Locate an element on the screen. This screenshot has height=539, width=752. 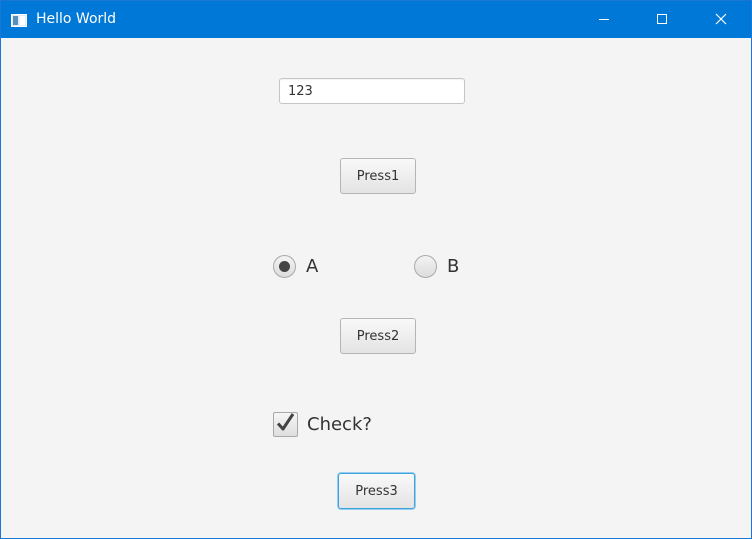
checkbox-indicator is located at coordinates (285, 424).